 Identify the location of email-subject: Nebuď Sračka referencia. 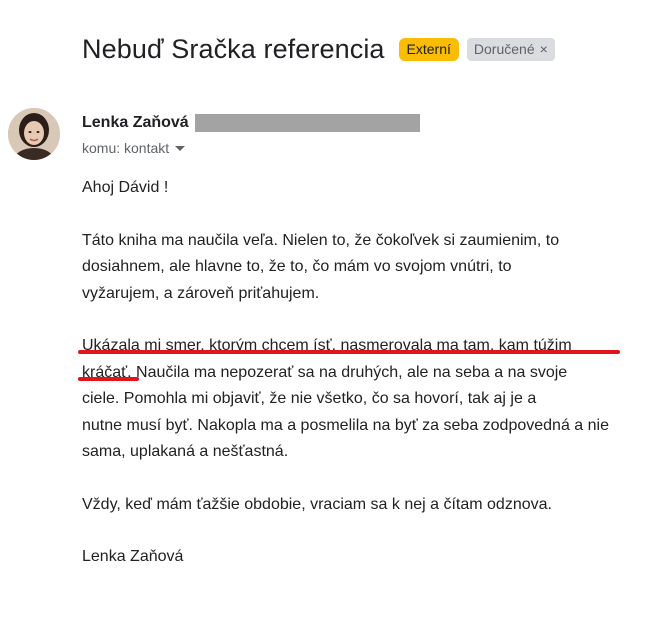
(233, 49).